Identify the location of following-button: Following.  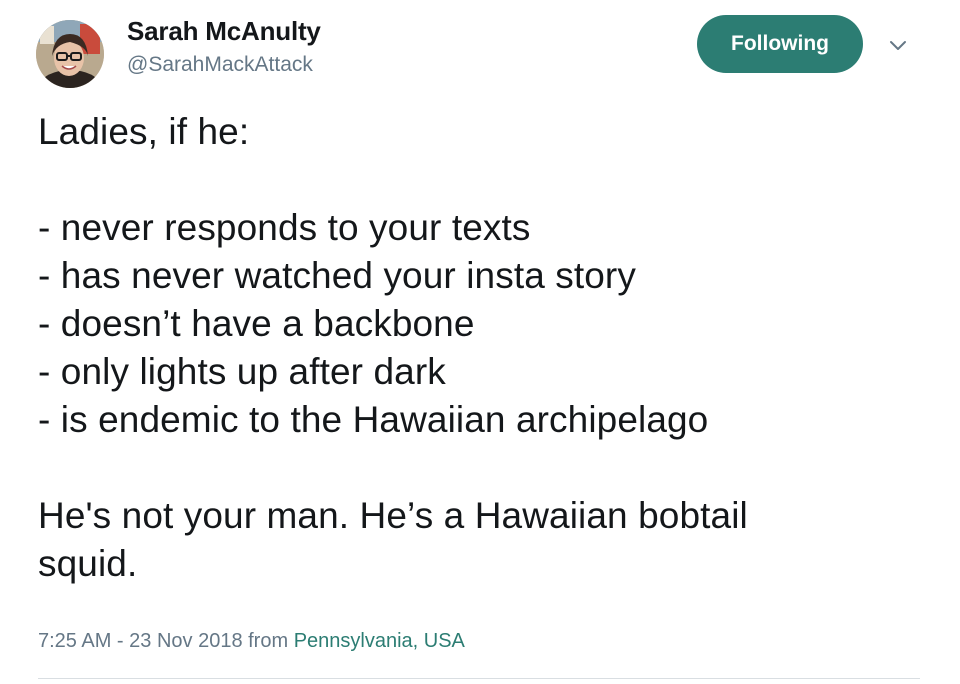
(780, 44).